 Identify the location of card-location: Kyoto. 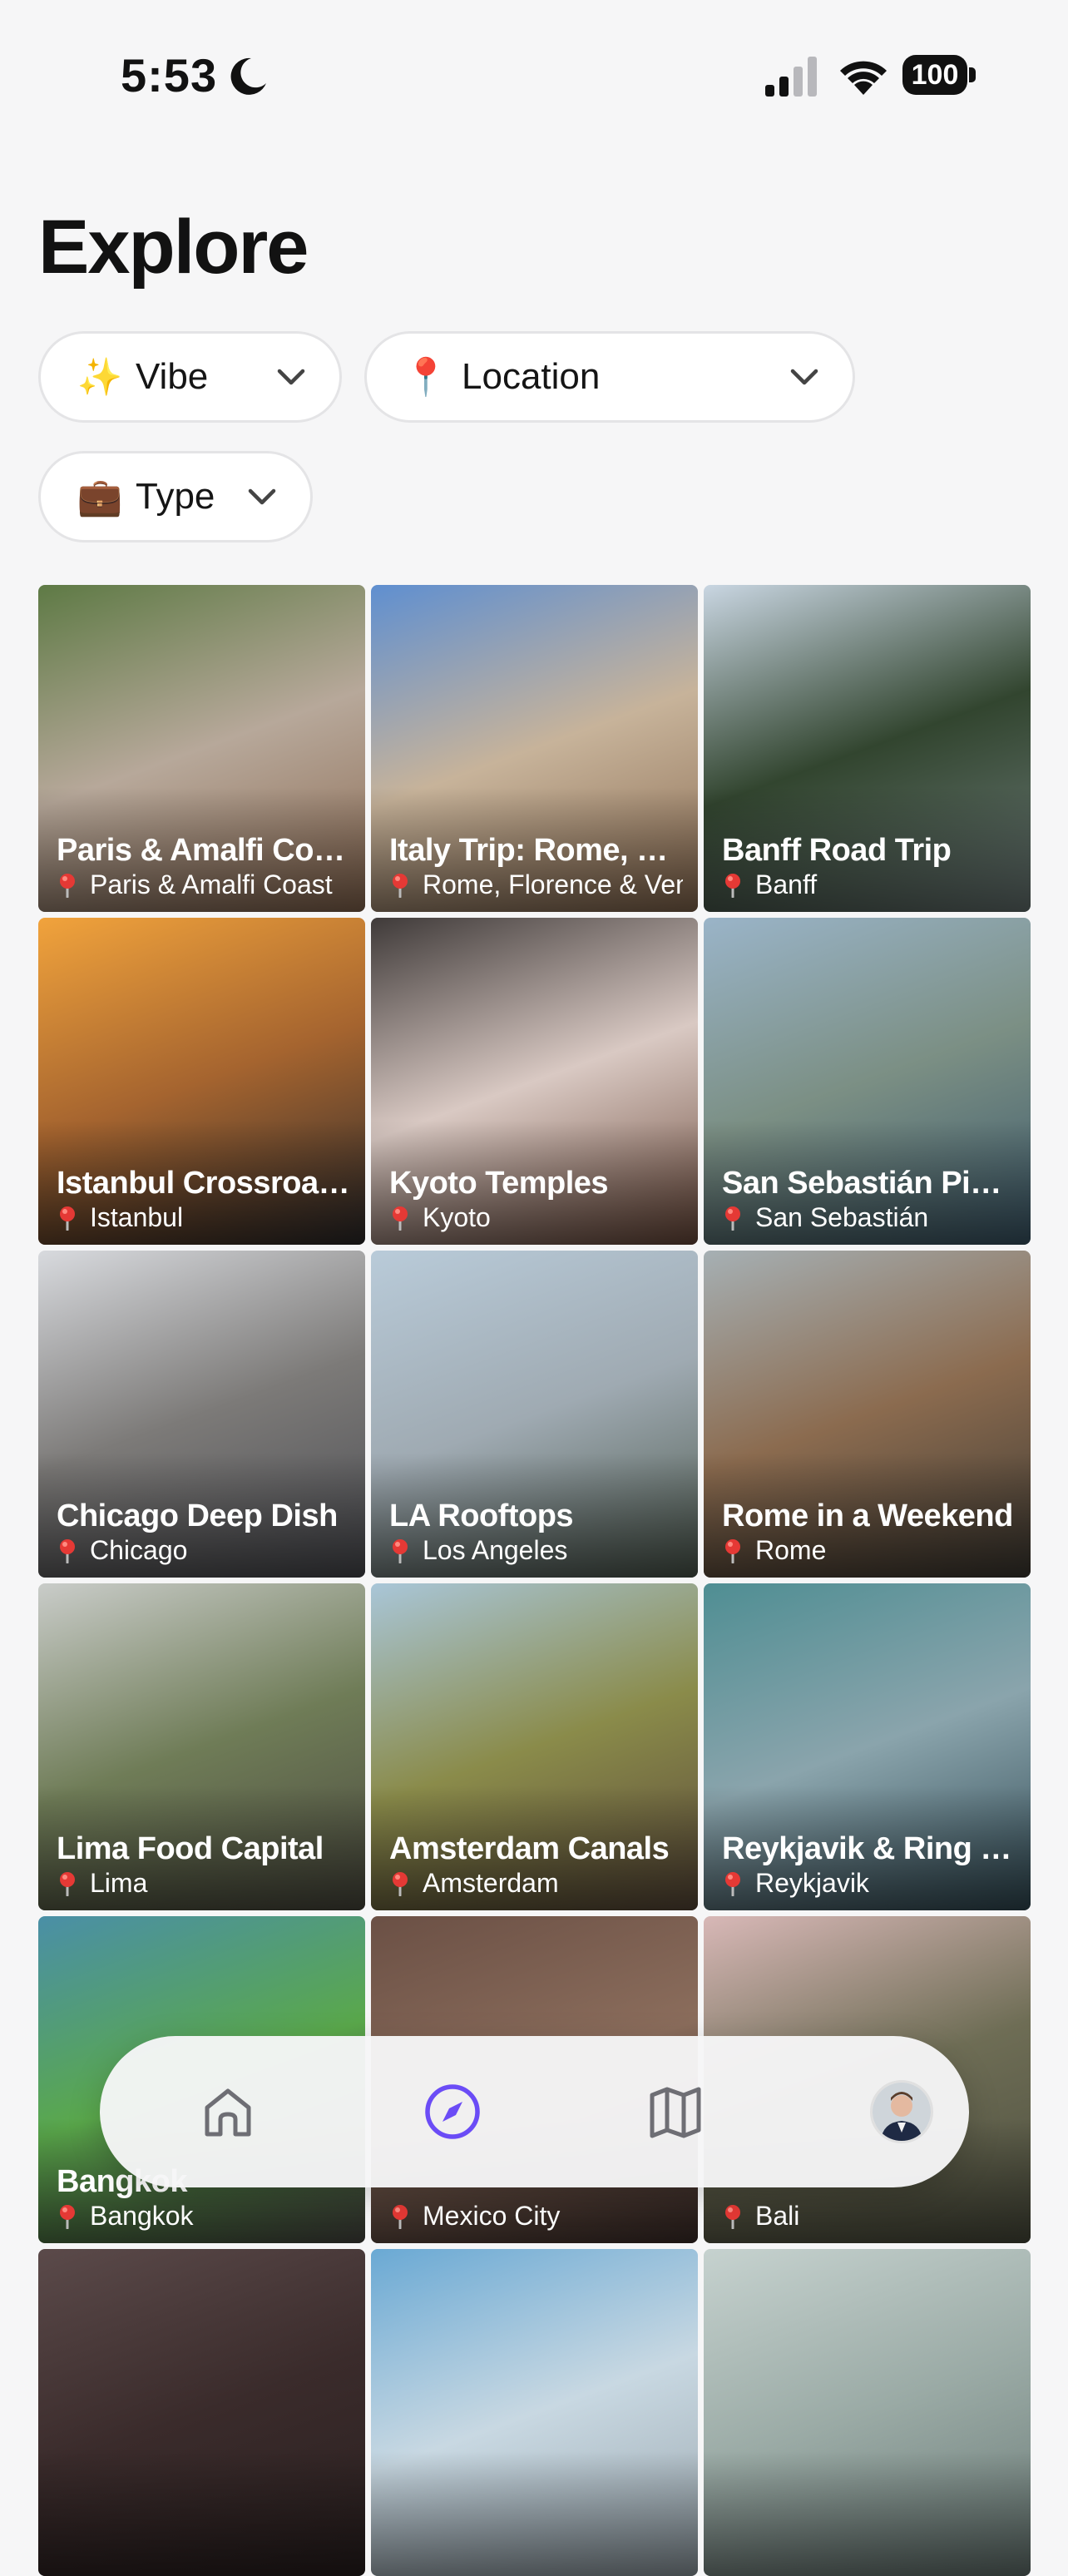
(457, 1217).